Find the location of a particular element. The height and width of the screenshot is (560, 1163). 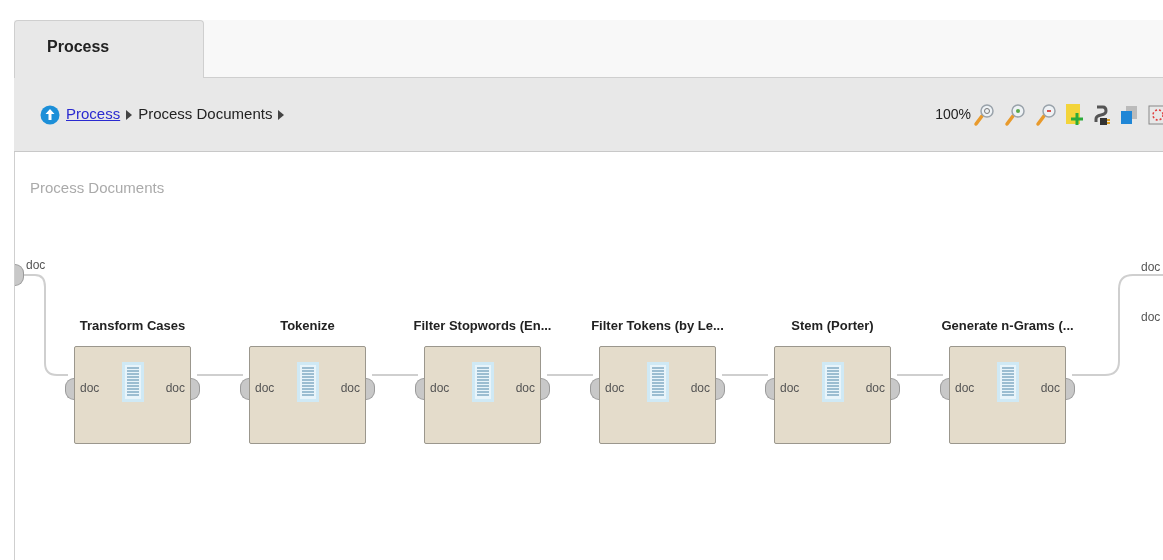

process-input-port is located at coordinates (19, 275).